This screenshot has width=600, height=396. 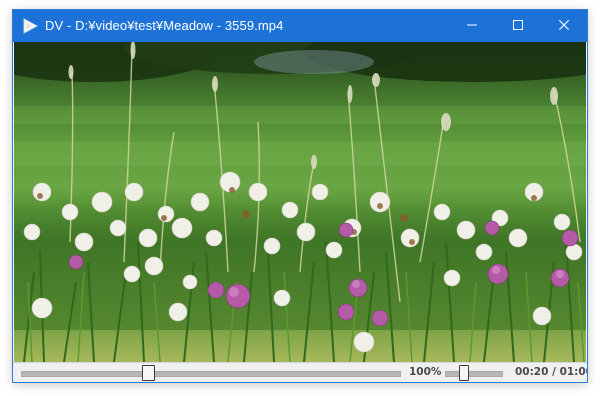 What do you see at coordinates (164, 25) in the screenshot?
I see `window-title: DV - D:¥video¥test¥Meadow - 3559.mp4` at bounding box center [164, 25].